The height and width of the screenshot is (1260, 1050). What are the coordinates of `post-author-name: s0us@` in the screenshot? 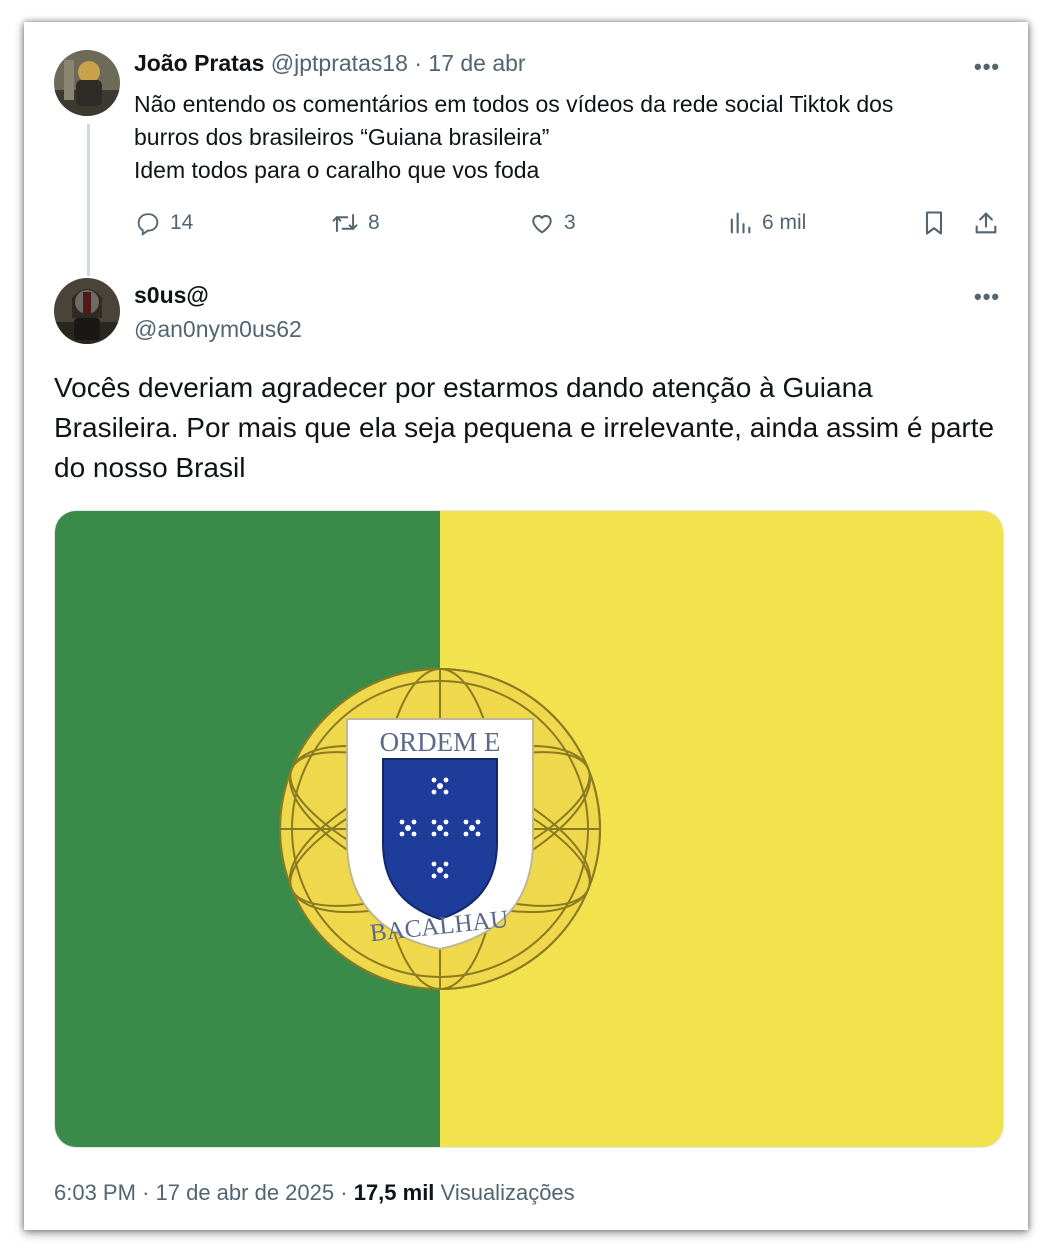 It's located at (171, 295).